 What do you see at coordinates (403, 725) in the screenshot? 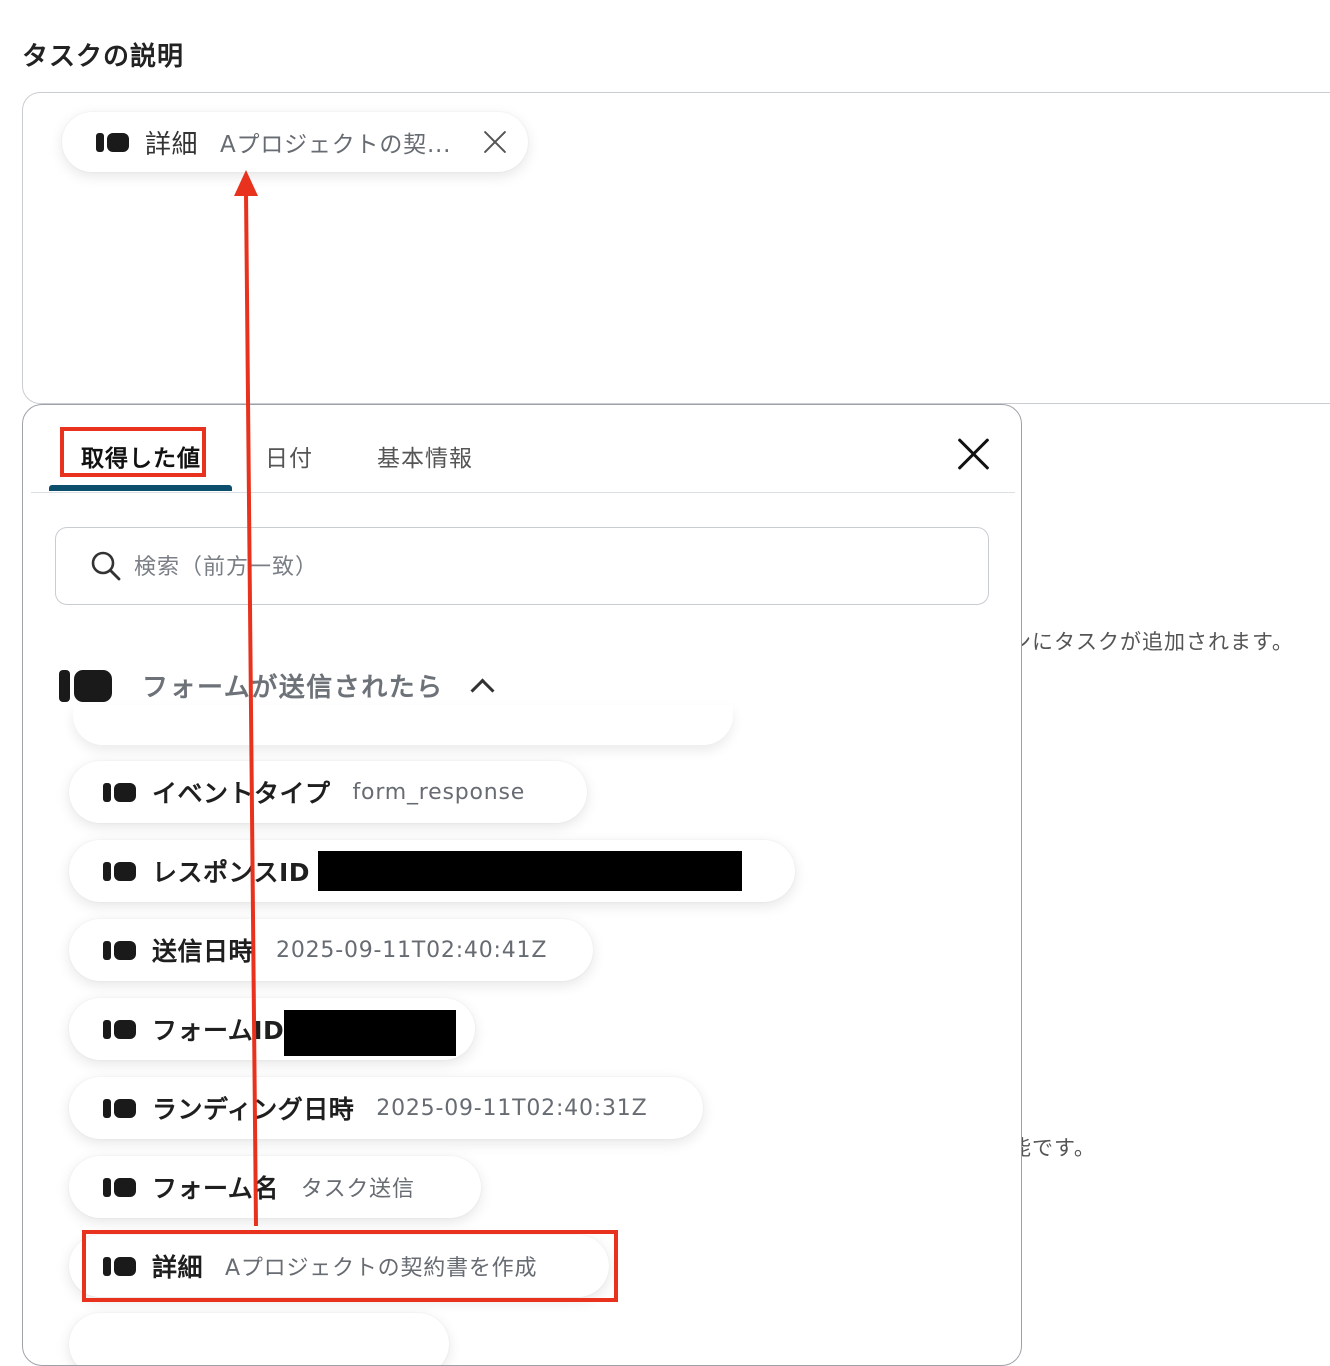
I see `scrolled-pill-edge` at bounding box center [403, 725].